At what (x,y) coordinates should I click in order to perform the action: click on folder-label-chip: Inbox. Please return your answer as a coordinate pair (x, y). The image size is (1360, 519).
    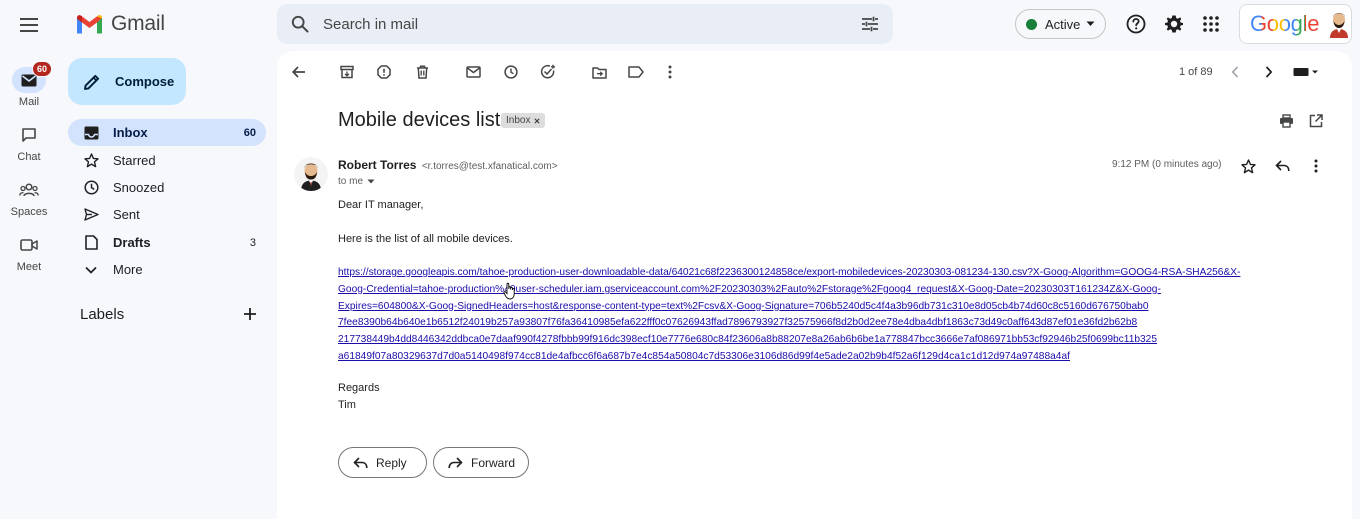
    Looking at the image, I should click on (523, 120).